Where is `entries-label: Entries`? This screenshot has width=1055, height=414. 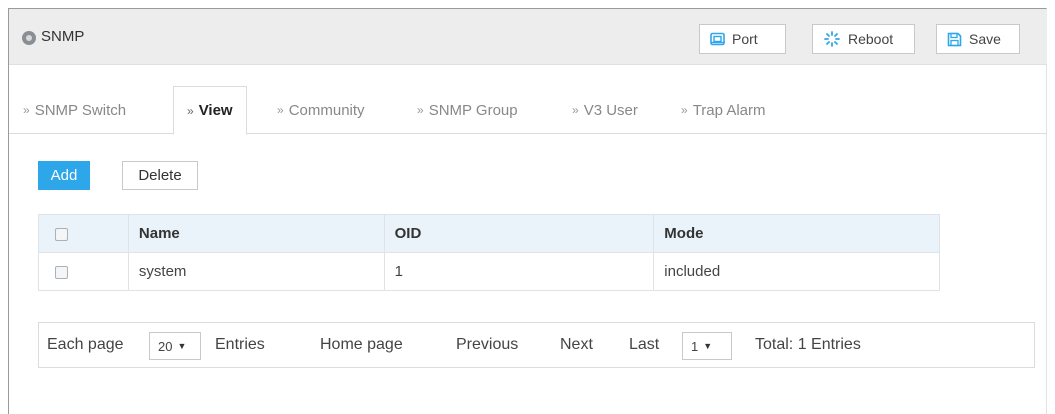 entries-label: Entries is located at coordinates (240, 344).